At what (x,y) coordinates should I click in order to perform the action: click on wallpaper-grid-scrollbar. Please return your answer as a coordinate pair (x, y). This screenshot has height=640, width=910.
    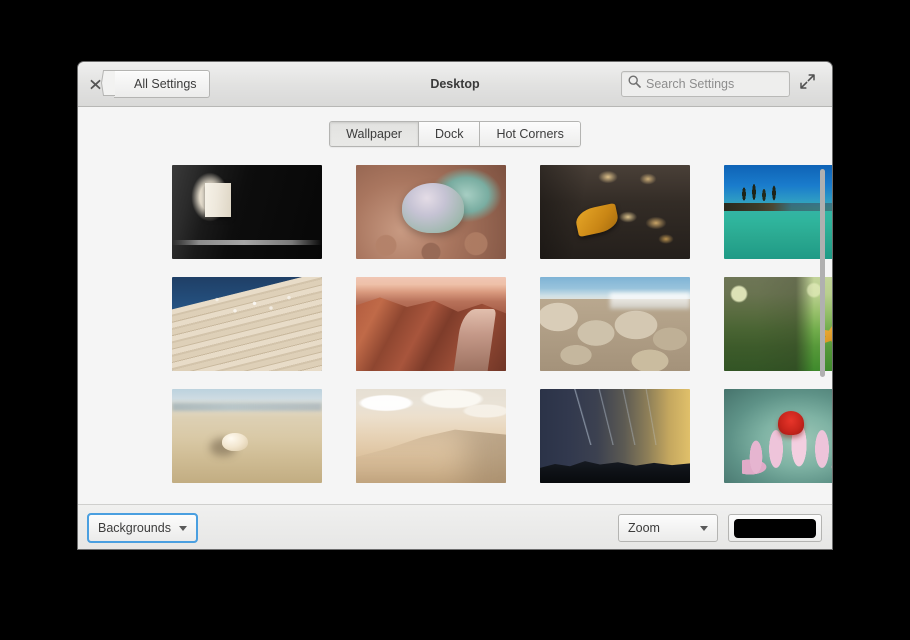
    Looking at the image, I should click on (823, 332).